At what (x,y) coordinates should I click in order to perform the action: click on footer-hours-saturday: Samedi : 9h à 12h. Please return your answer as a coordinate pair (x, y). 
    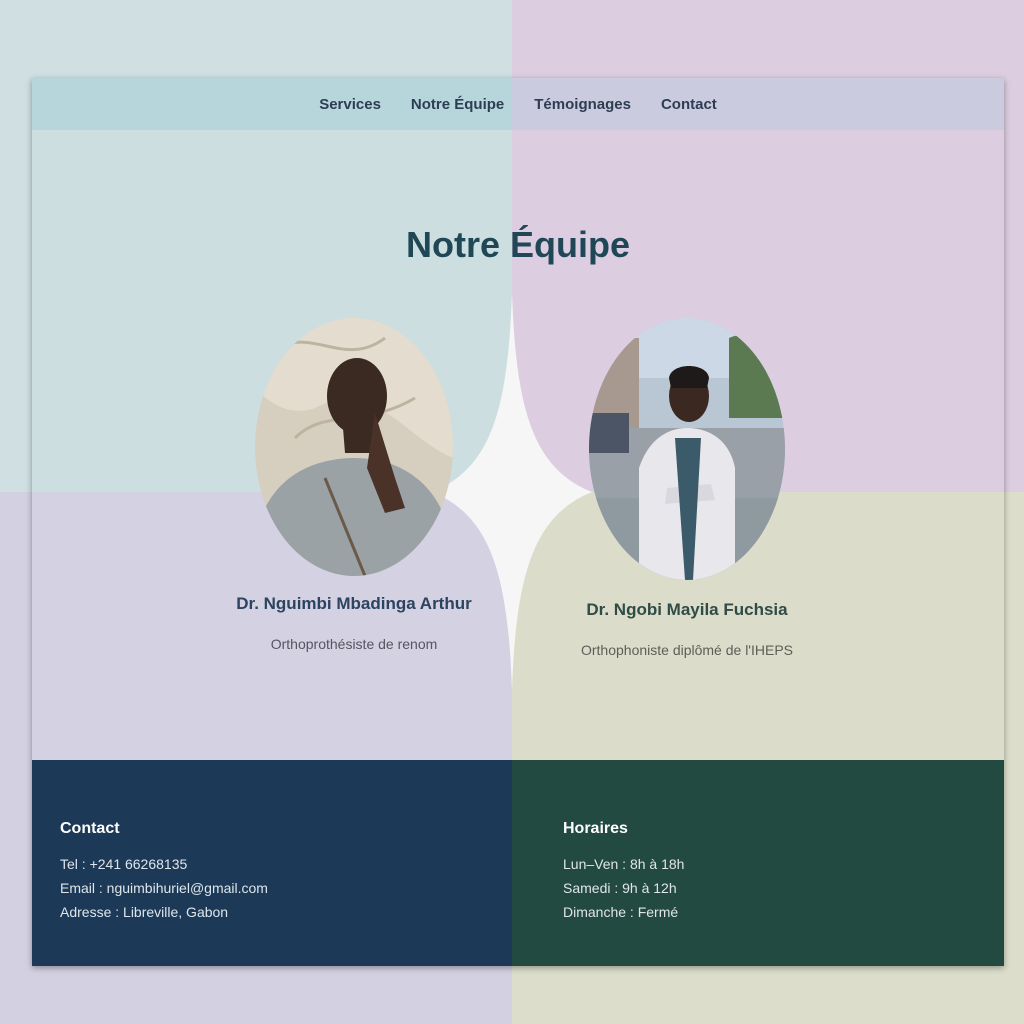
    Looking at the image, I should click on (620, 888).